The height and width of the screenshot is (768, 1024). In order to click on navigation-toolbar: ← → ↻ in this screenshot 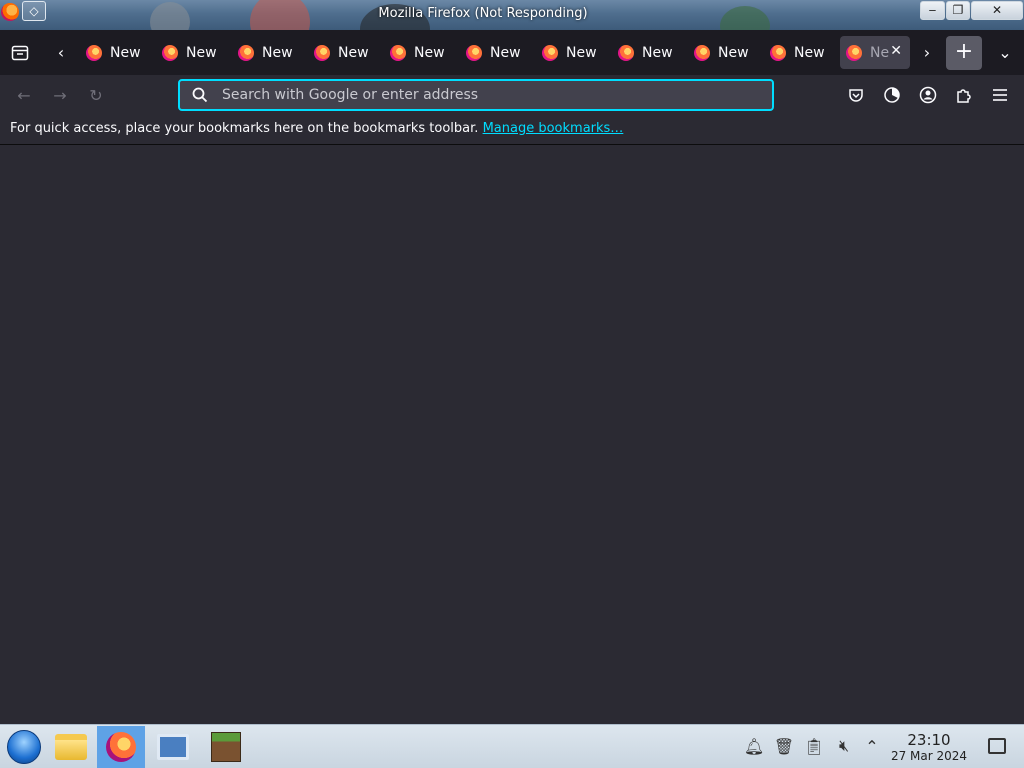, I will do `click(512, 95)`.